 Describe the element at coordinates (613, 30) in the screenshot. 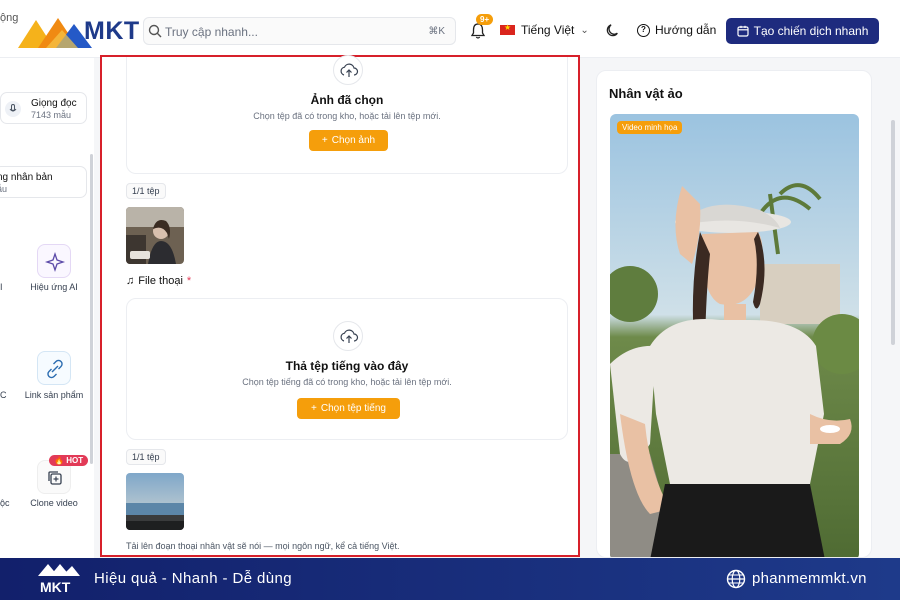

I see `moon-icon` at that location.